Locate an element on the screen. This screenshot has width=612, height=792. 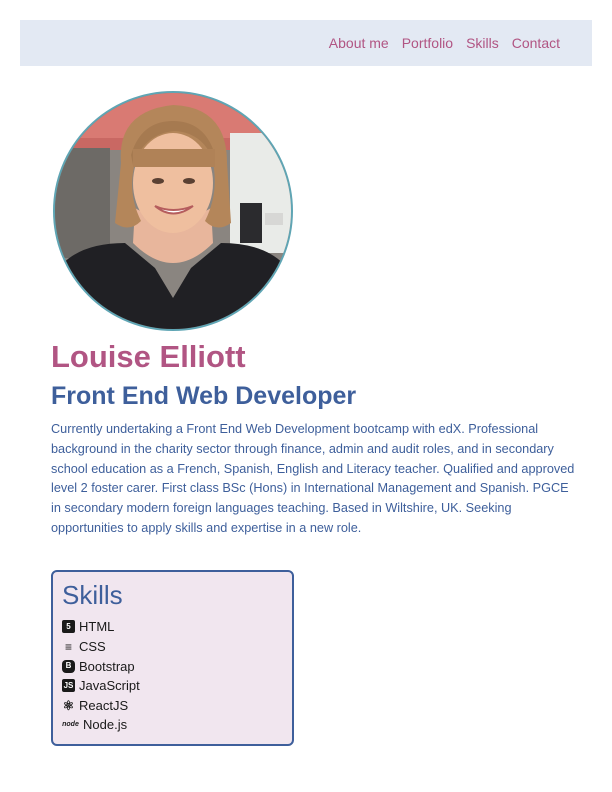
nav-link-portfolio: Portfolio is located at coordinates (427, 43).